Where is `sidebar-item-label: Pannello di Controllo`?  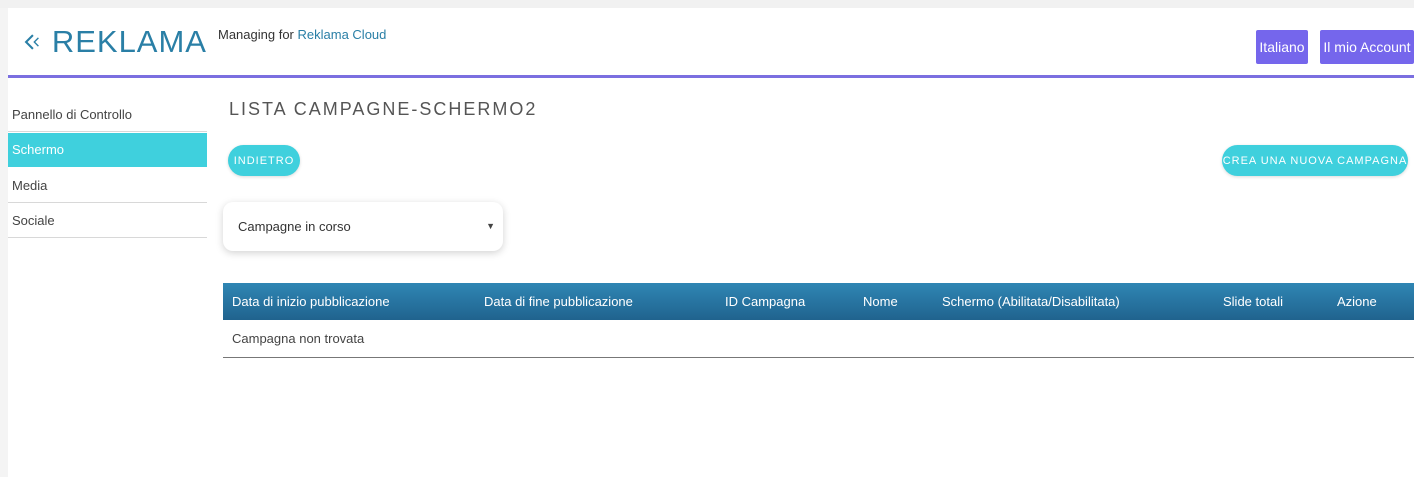 sidebar-item-label: Pannello di Controllo is located at coordinates (72, 114).